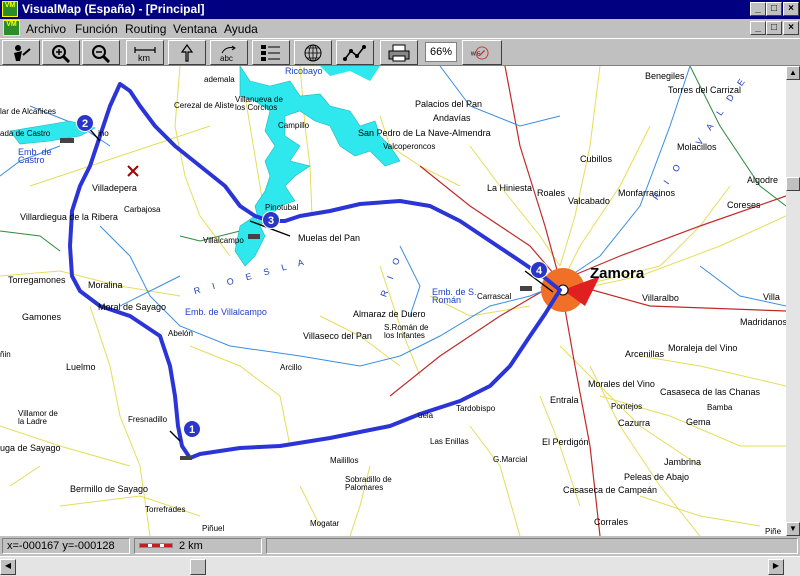 The height and width of the screenshot is (576, 800). Describe the element at coordinates (452, 118) in the screenshot. I see `label-andavias: Andavías` at that location.